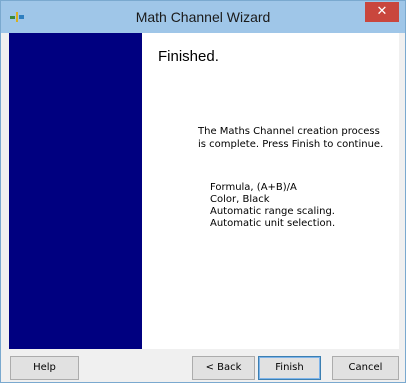  Describe the element at coordinates (273, 223) in the screenshot. I see `summary-unit-selection: Automatic unit selection.` at that location.